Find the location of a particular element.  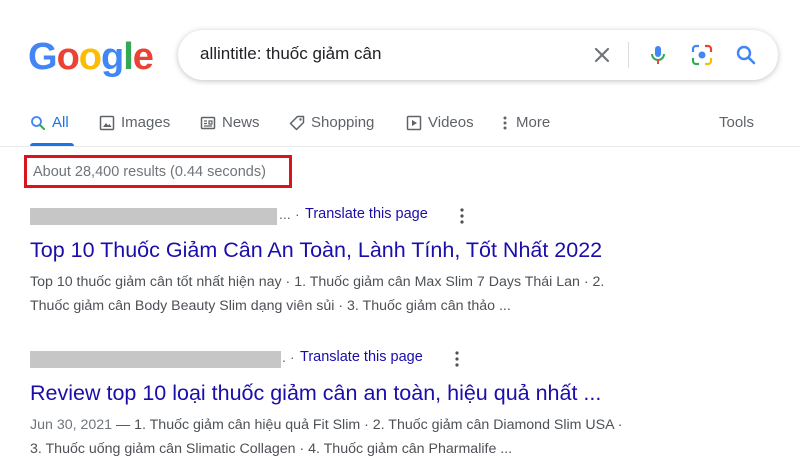

tools-button: Tools is located at coordinates (736, 122).